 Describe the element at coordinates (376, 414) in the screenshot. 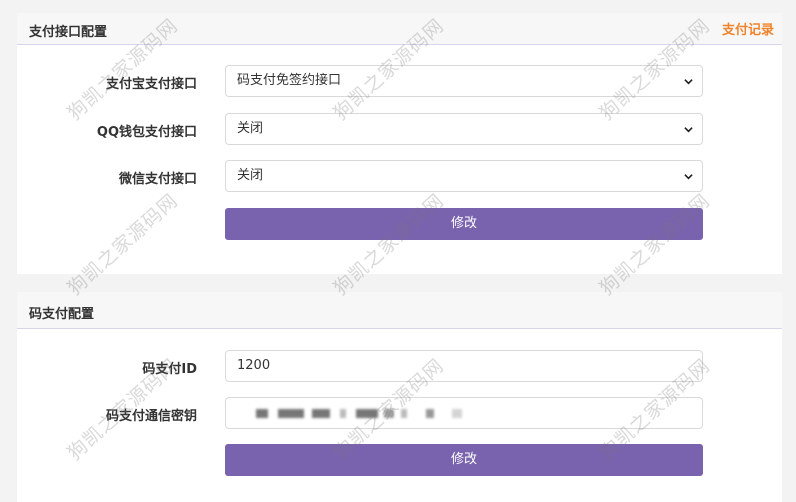

I see `redacted-key-value` at that location.